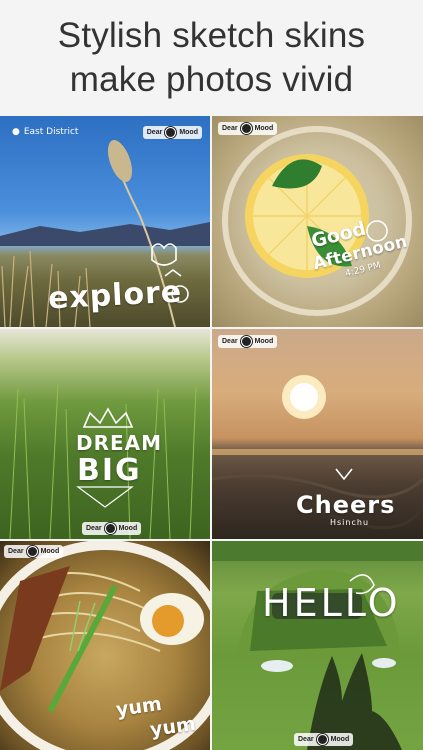 The width and height of the screenshot is (423, 750). What do you see at coordinates (211, 79) in the screenshot?
I see `headline-line-2: make photos vivid` at bounding box center [211, 79].